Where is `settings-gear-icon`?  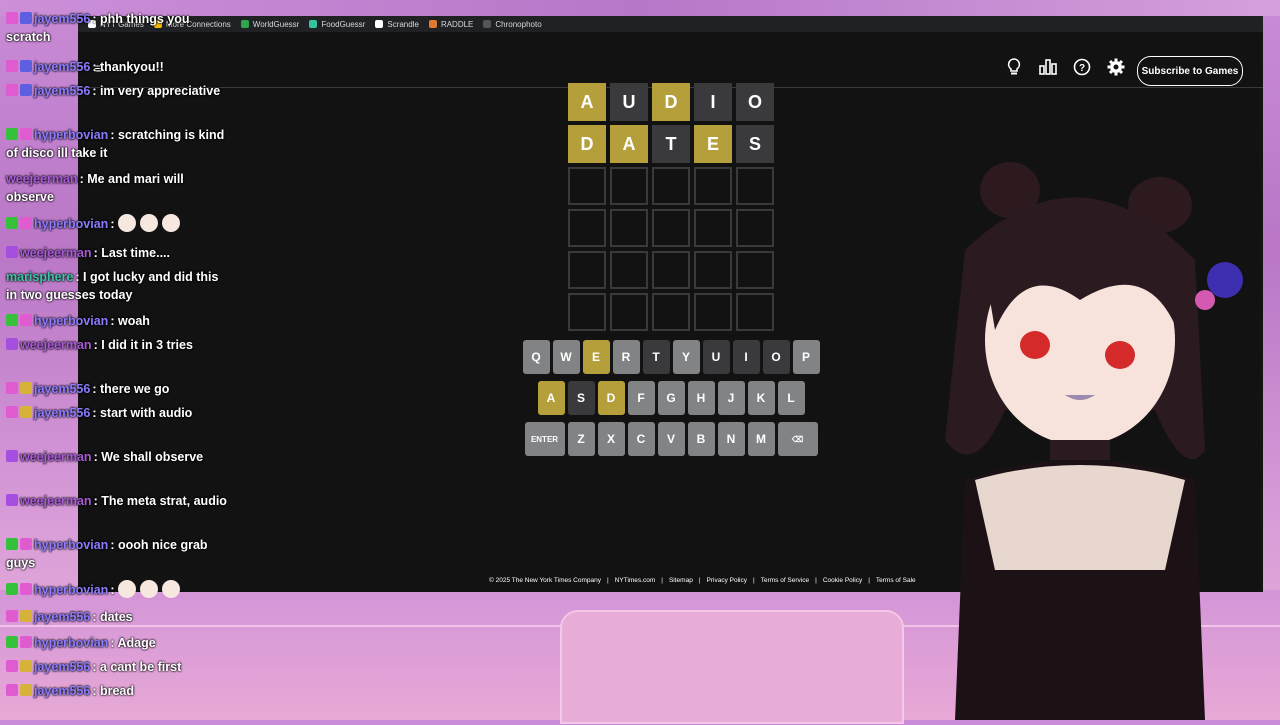 settings-gear-icon is located at coordinates (1116, 67).